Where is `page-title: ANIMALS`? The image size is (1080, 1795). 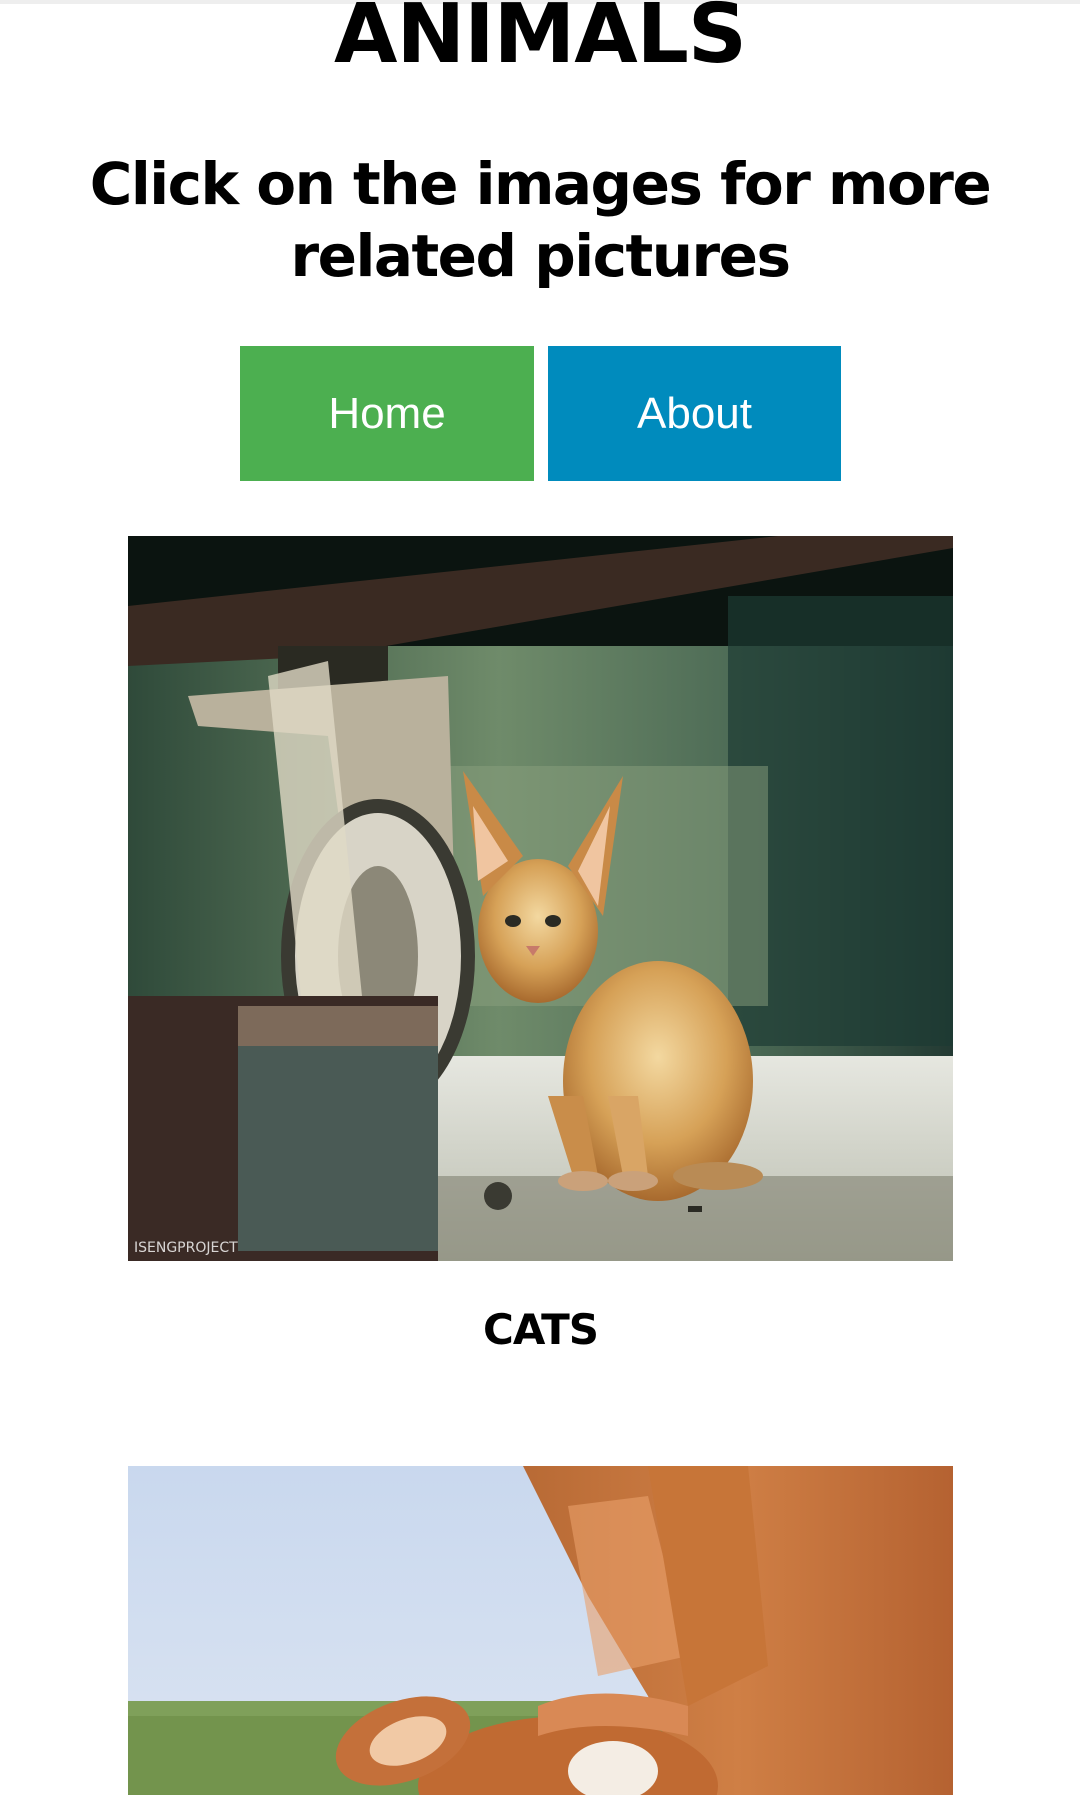 page-title: ANIMALS is located at coordinates (540, 41).